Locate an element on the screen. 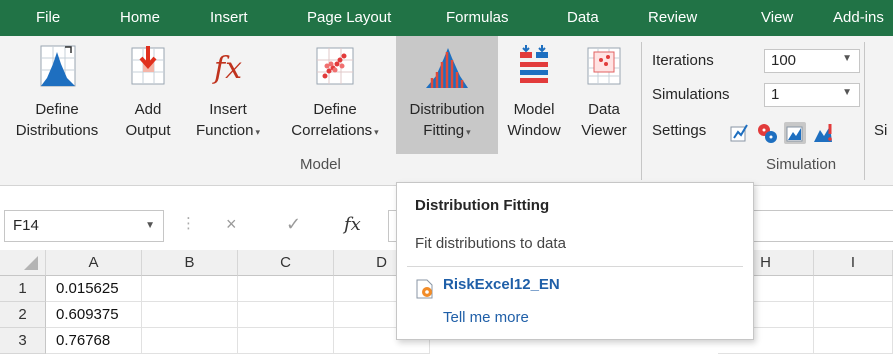  tell-me-more-link: Tell me more is located at coordinates (486, 317).